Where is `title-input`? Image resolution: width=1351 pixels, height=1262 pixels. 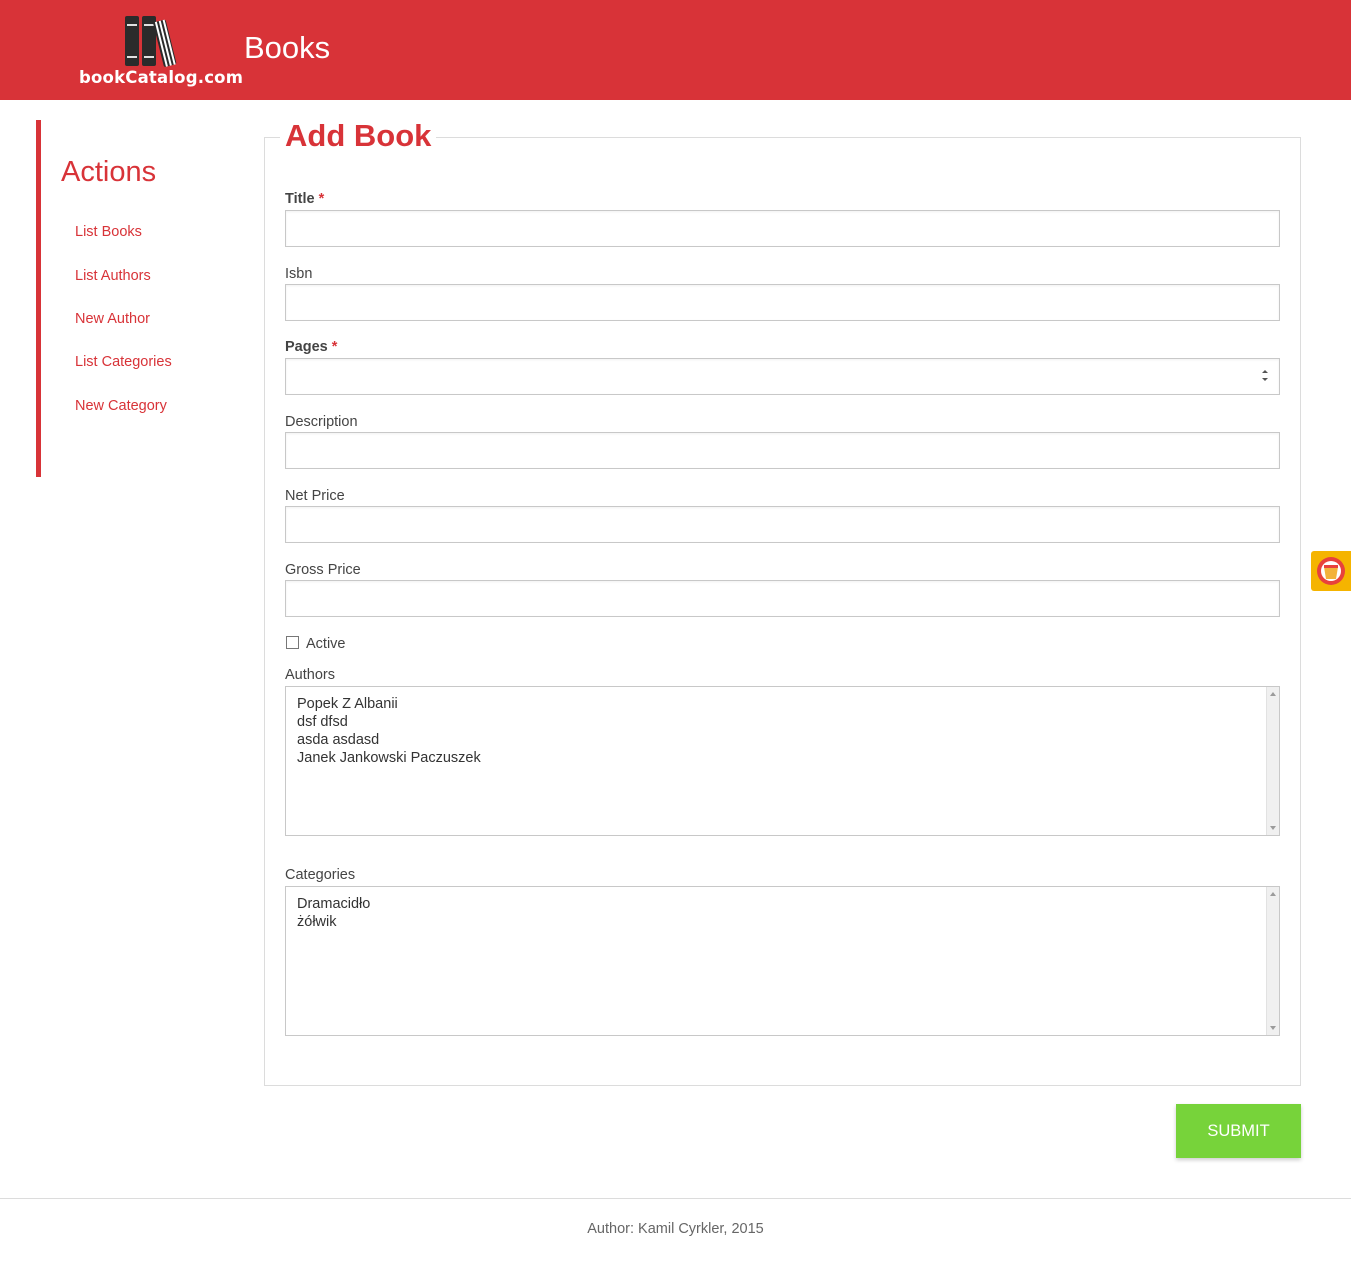
title-input is located at coordinates (782, 228).